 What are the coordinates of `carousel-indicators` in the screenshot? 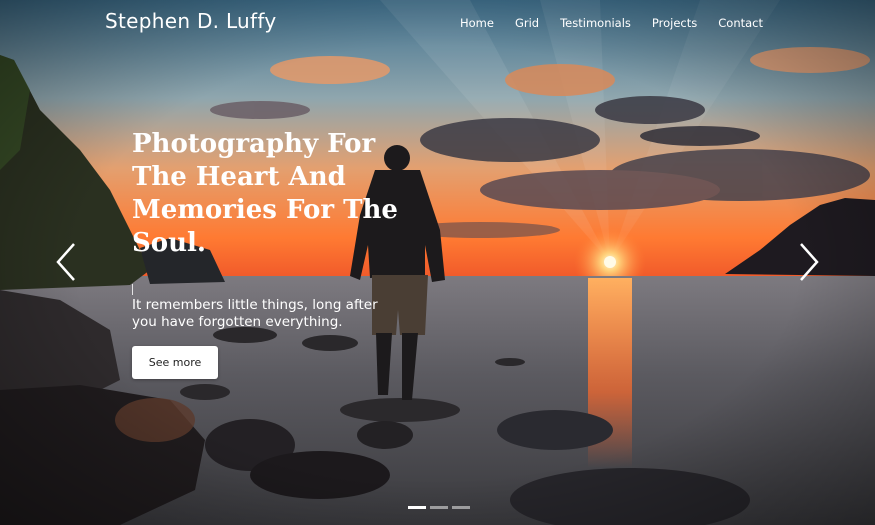 It's located at (439, 507).